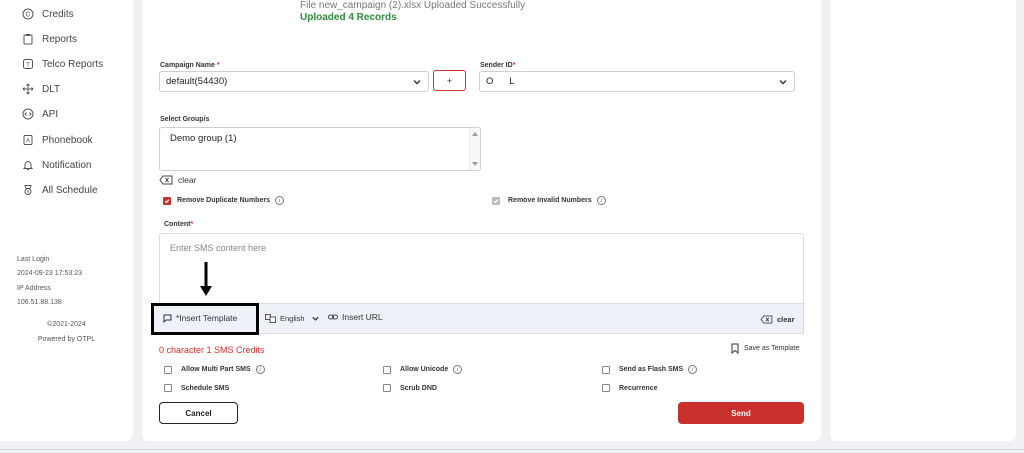  What do you see at coordinates (741, 413) in the screenshot?
I see `send-button: Send` at bounding box center [741, 413].